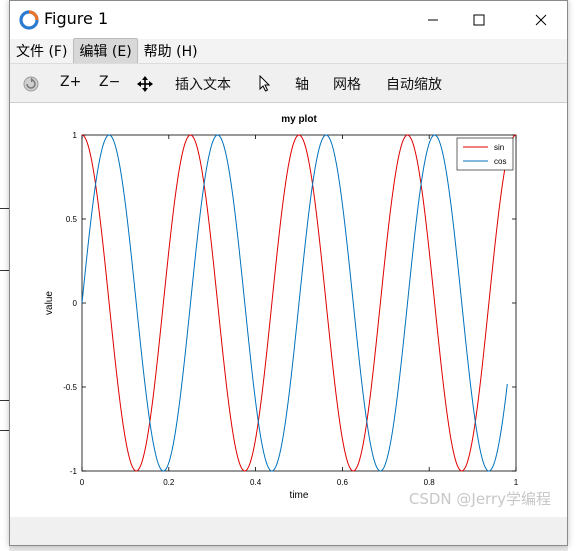 The width and height of the screenshot is (578, 551). Describe the element at coordinates (288, 531) in the screenshot. I see `status-bar` at that location.